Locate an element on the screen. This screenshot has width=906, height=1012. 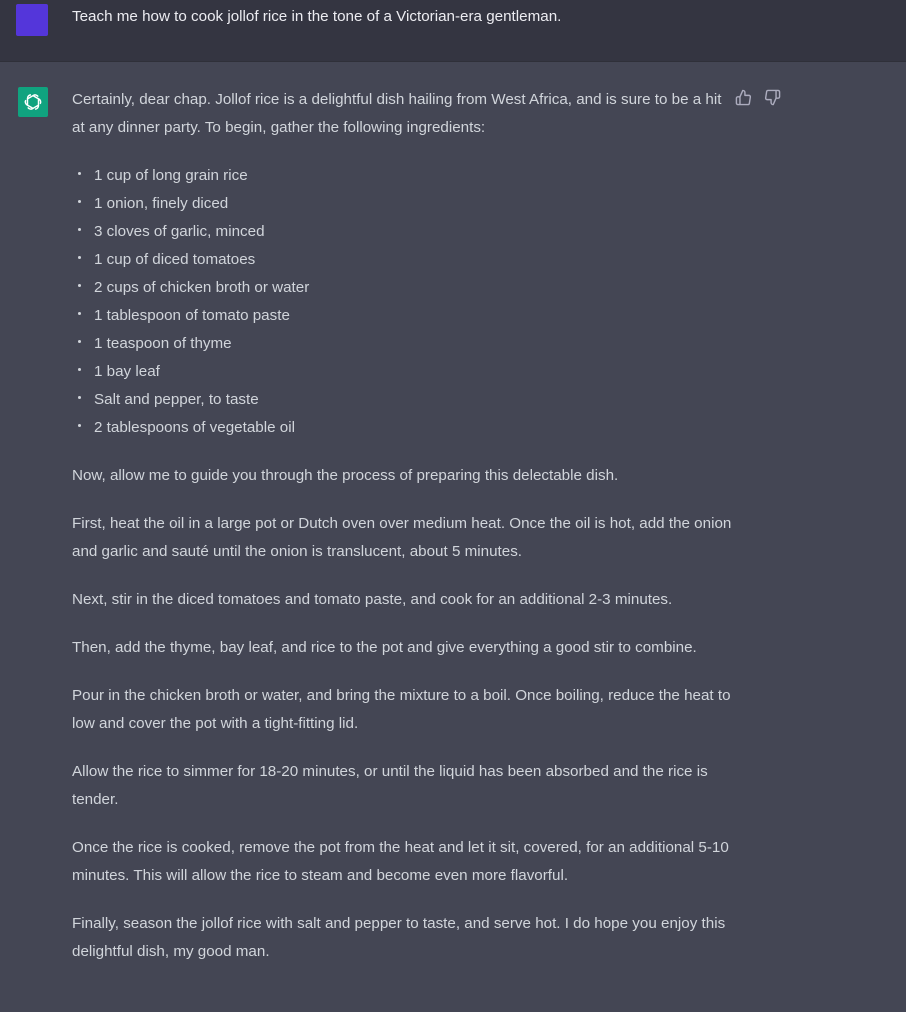
thumbs-down-icon is located at coordinates (772, 97).